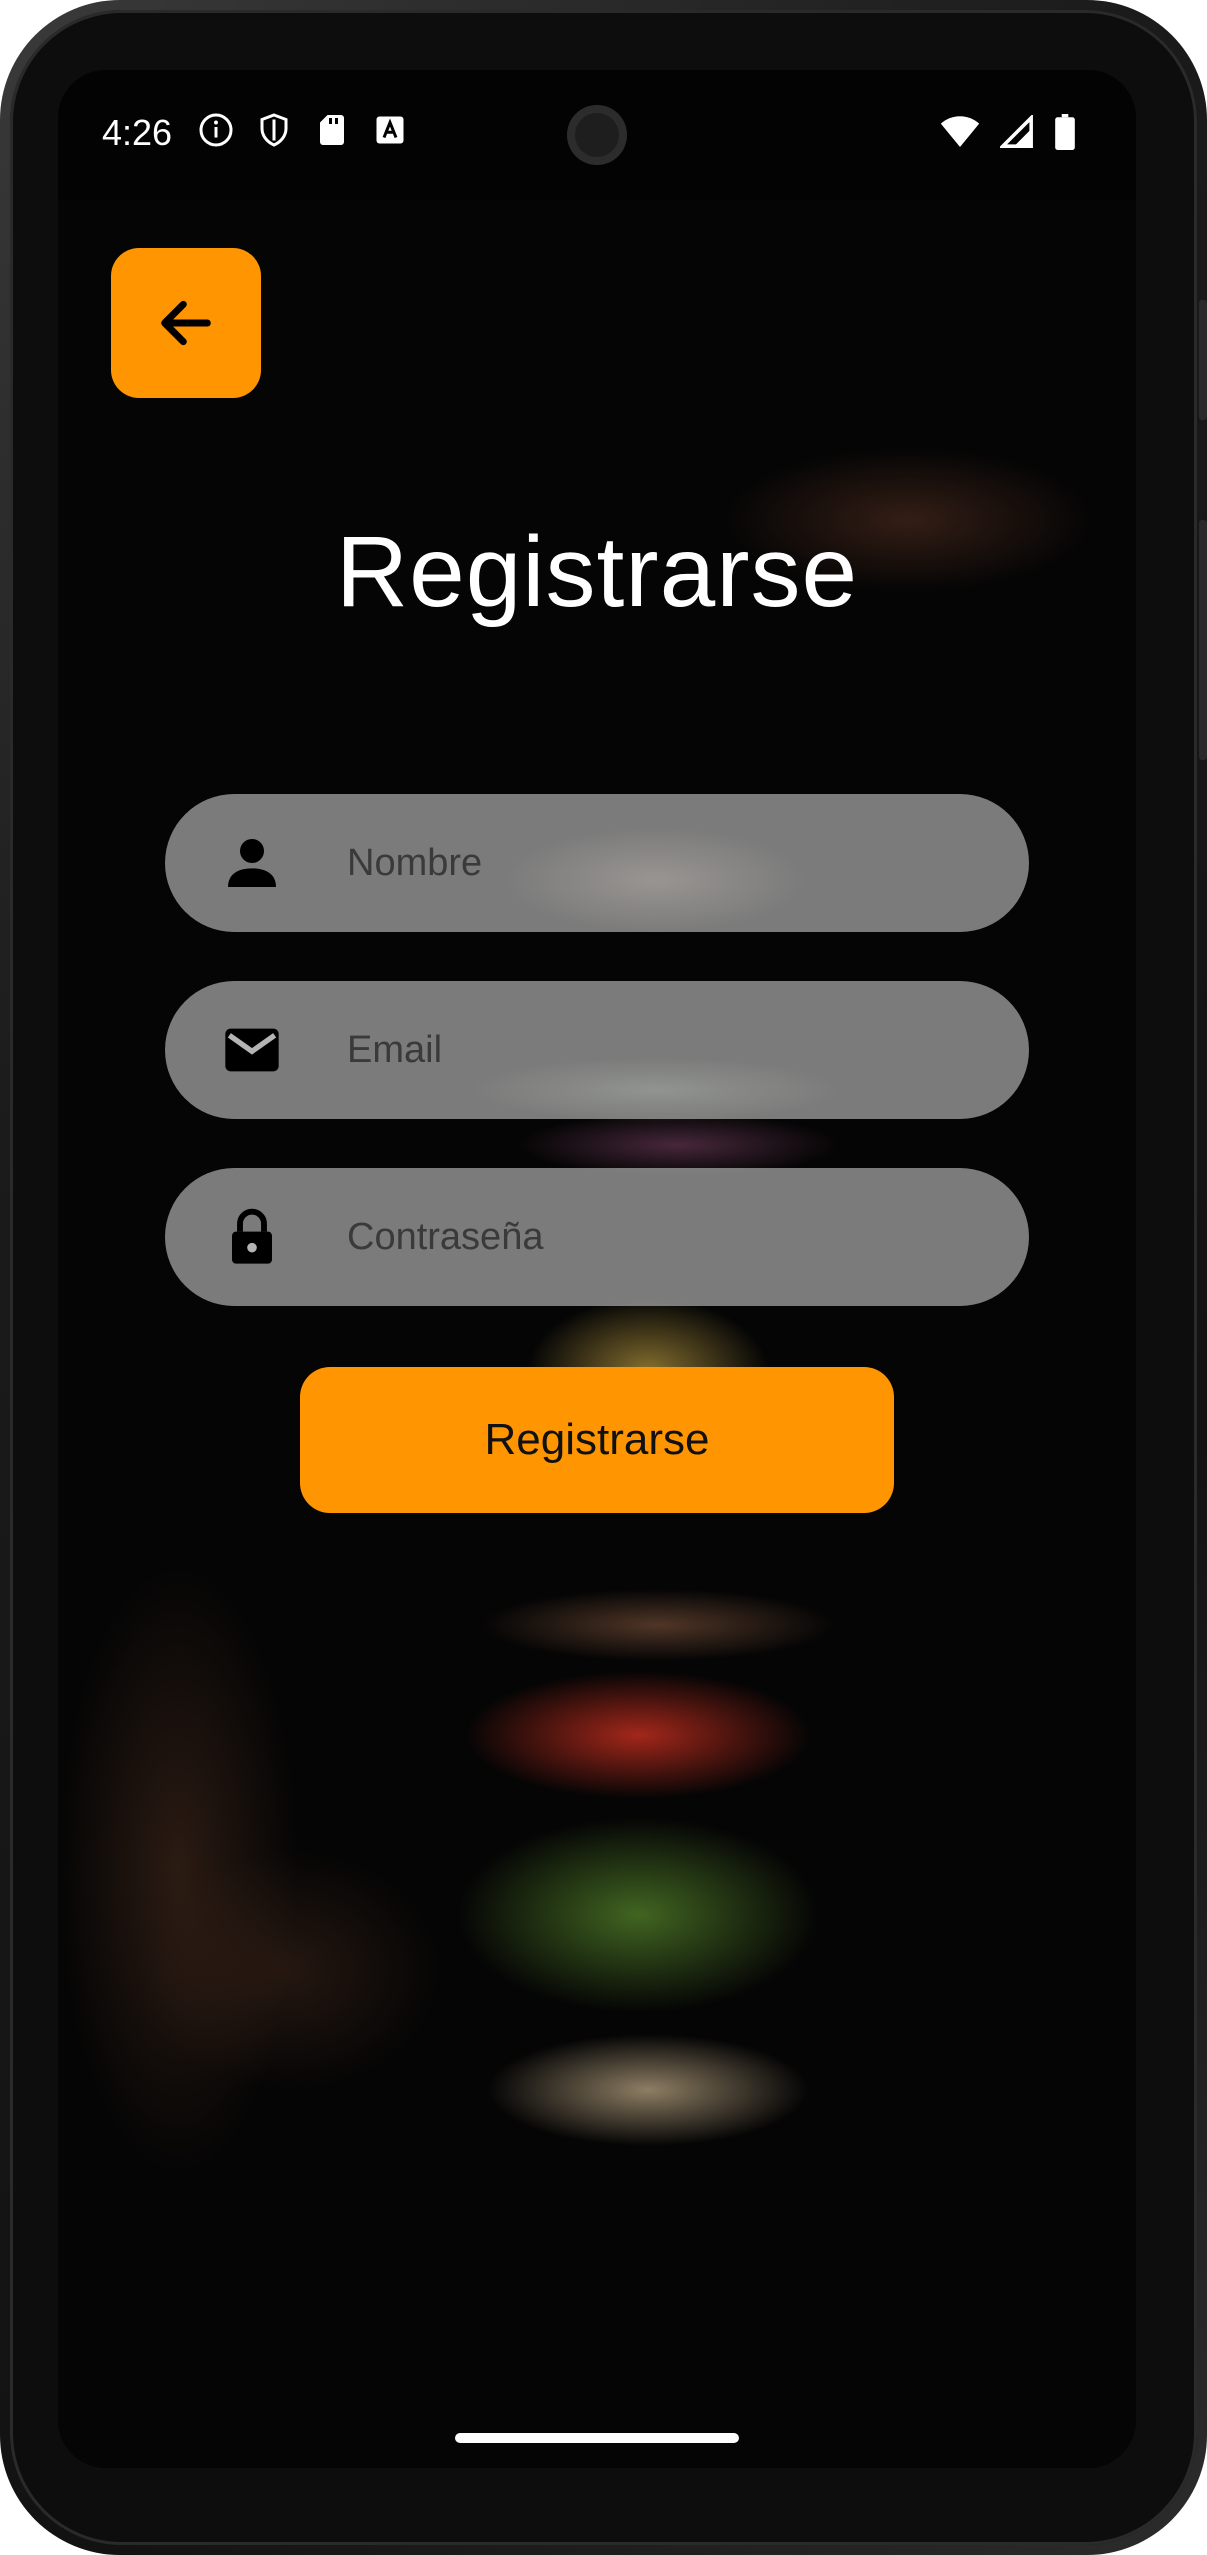 This screenshot has width=1207, height=2555. I want to click on wifi-icon, so click(960, 134).